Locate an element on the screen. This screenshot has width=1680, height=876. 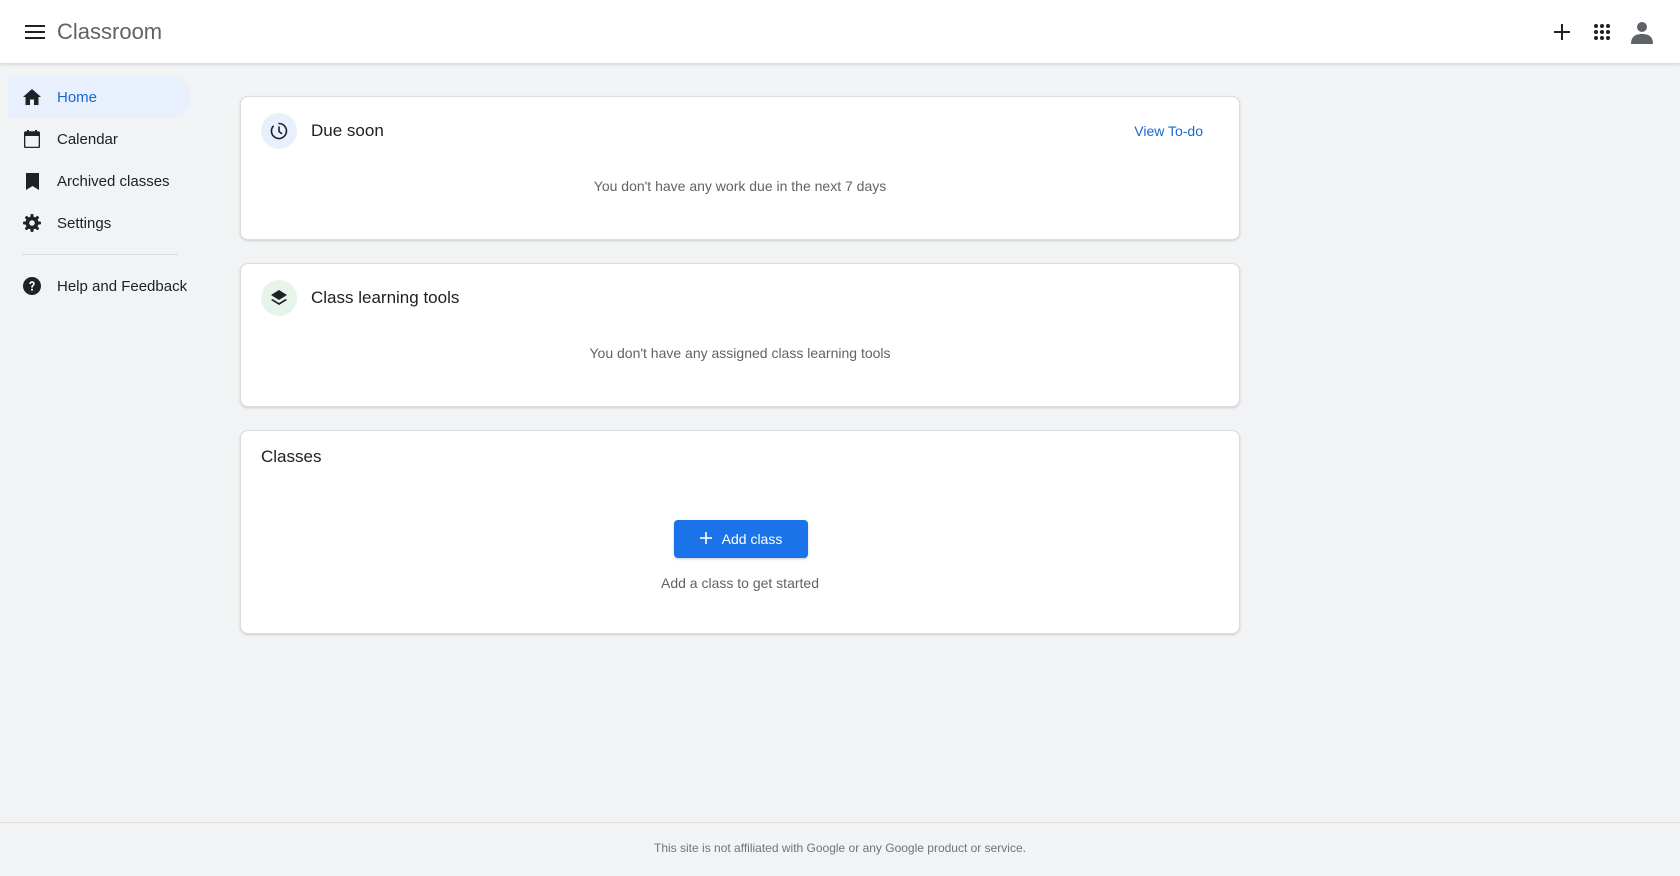
add-class-button: Add class is located at coordinates (741, 539).